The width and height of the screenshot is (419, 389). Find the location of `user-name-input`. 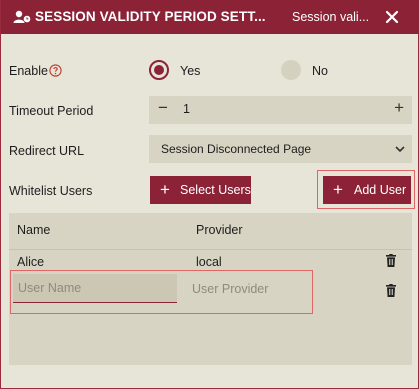

user-name-input is located at coordinates (95, 288).